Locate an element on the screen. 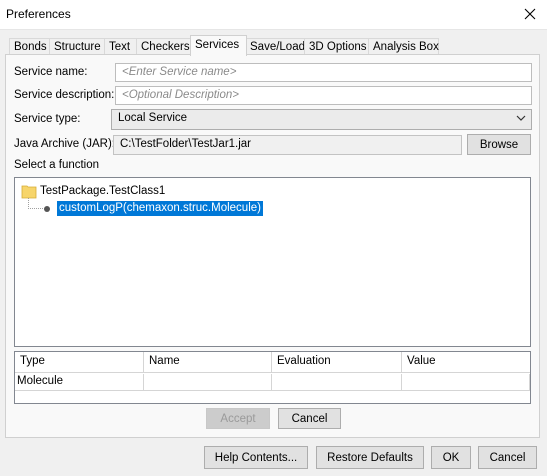 The image size is (547, 476). service-type-label: Service type: is located at coordinates (47, 119).